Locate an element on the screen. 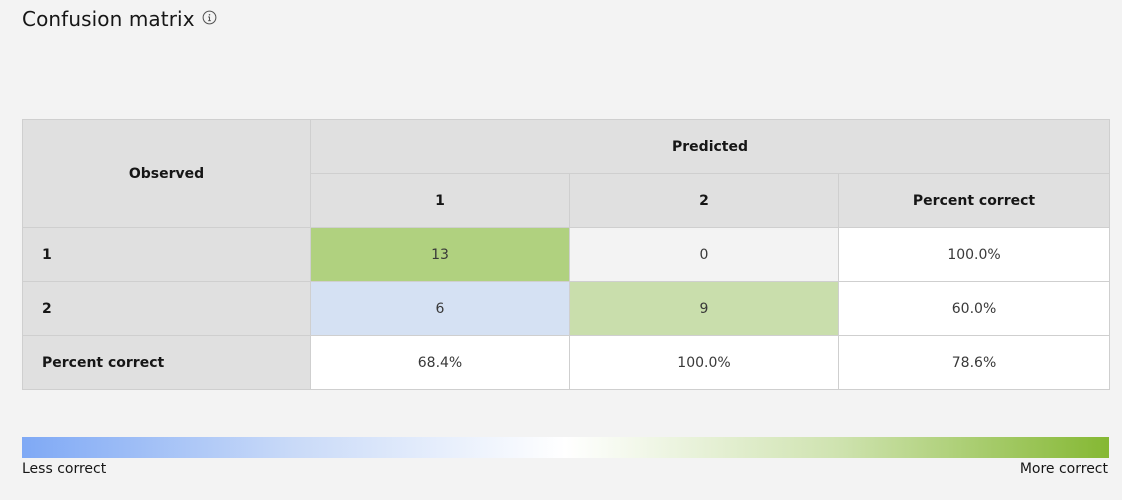 The height and width of the screenshot is (500, 1122). percent-correct-cell: 60.0% is located at coordinates (974, 308).